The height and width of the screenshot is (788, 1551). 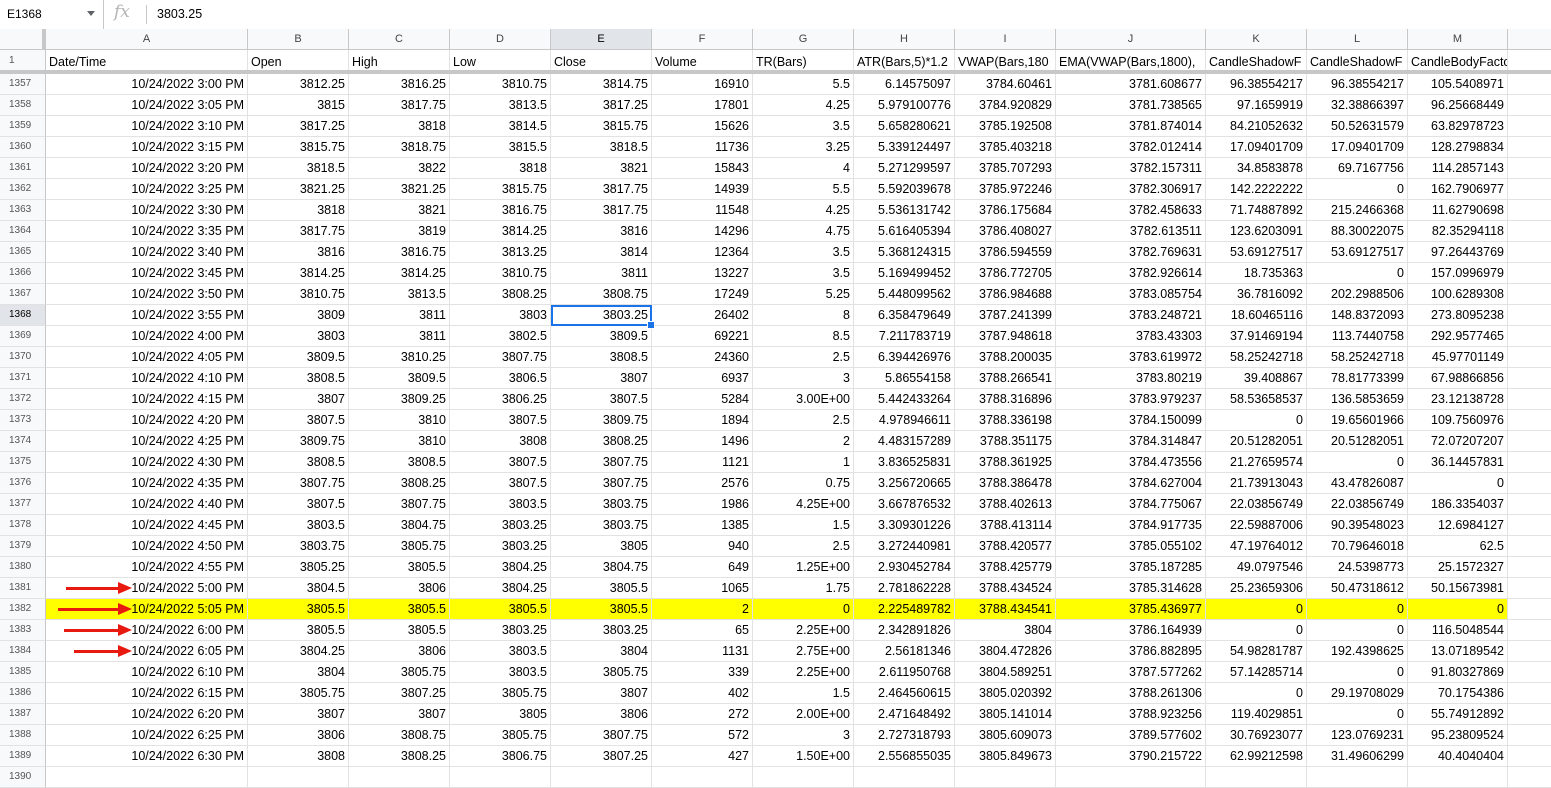 I want to click on row-header-1376: 1376, so click(x=23, y=483).